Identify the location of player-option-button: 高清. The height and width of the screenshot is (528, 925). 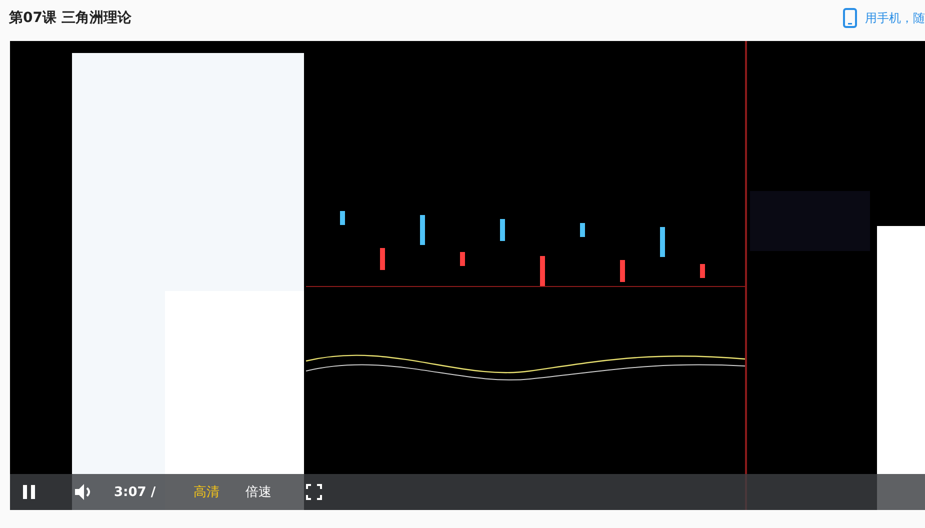
(207, 492).